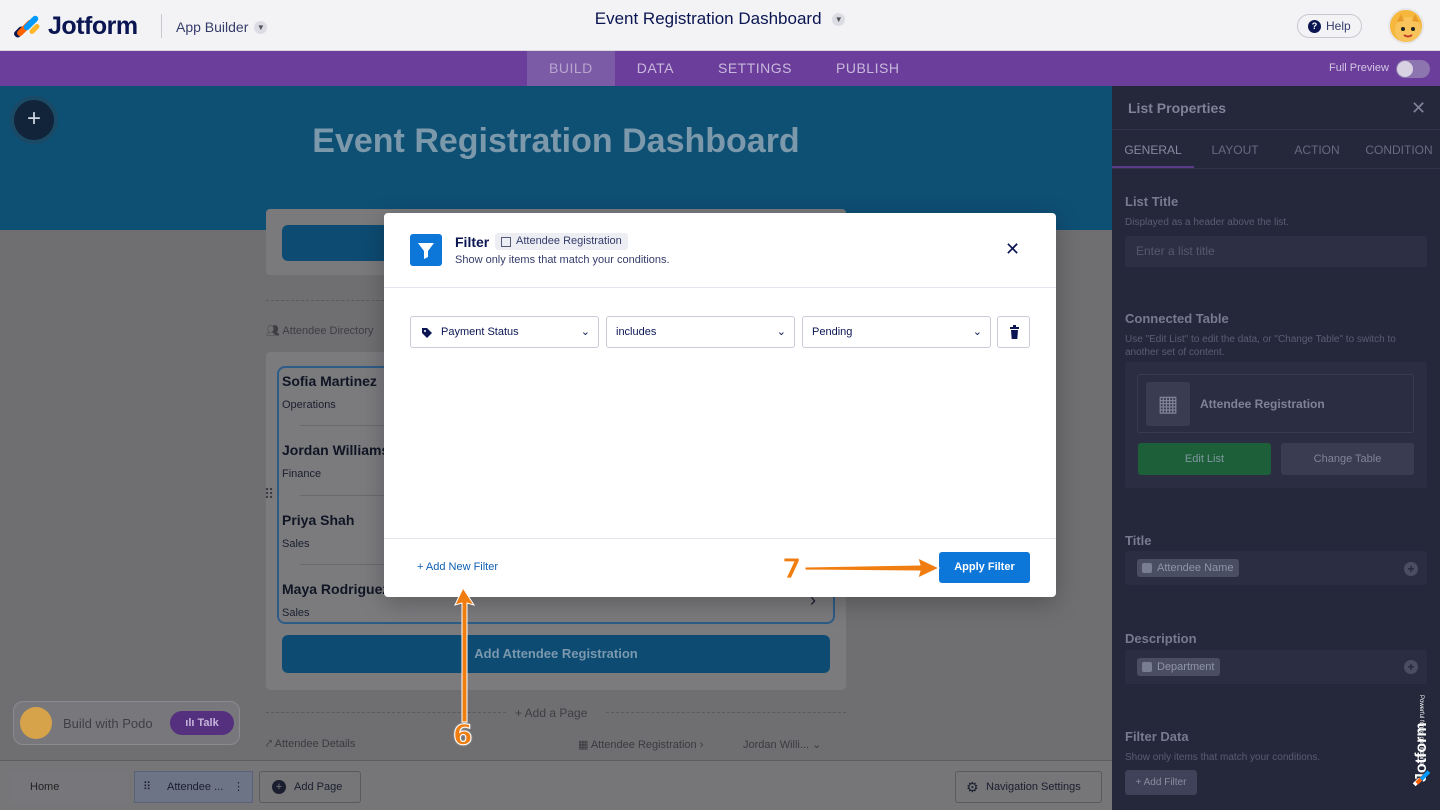 The height and width of the screenshot is (810, 1440). I want to click on annotation-step-6: 6, so click(462, 735).